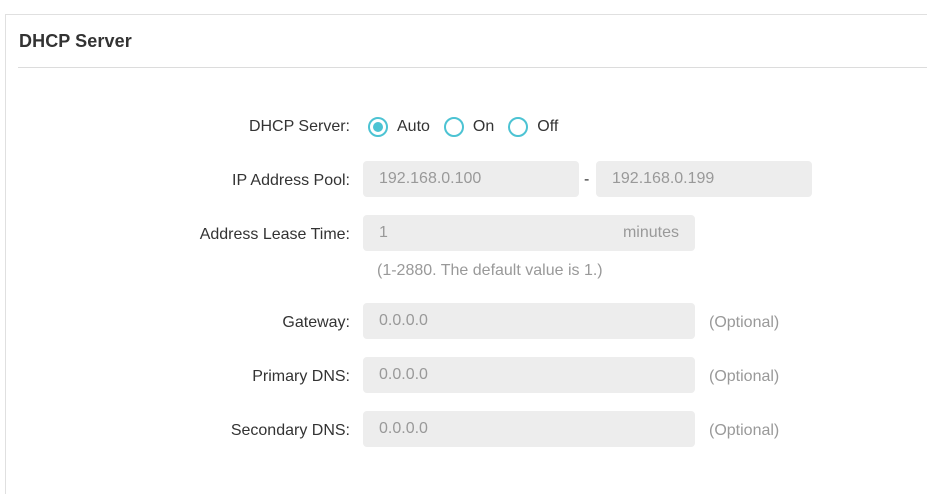 The height and width of the screenshot is (494, 927). I want to click on radio-on, so click(453, 127).